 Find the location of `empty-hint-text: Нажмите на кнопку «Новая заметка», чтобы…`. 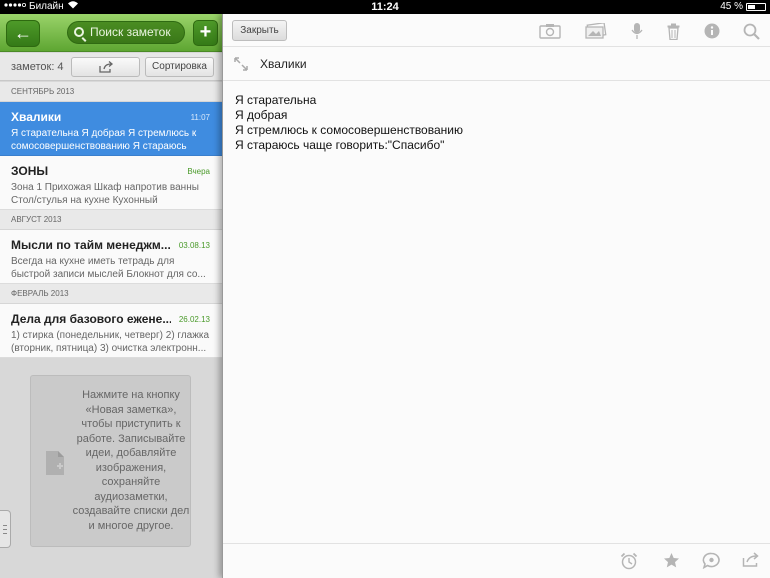

empty-hint-text: Нажмите на кнопку «Новая заметка», чтобы… is located at coordinates (131, 460).